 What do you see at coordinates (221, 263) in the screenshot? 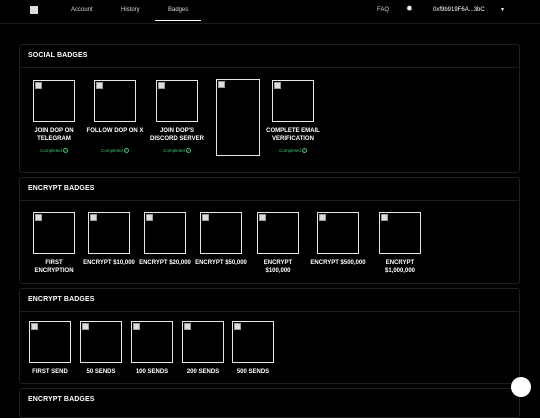
I see `badge-name: ENCRYPT $50,000` at bounding box center [221, 263].